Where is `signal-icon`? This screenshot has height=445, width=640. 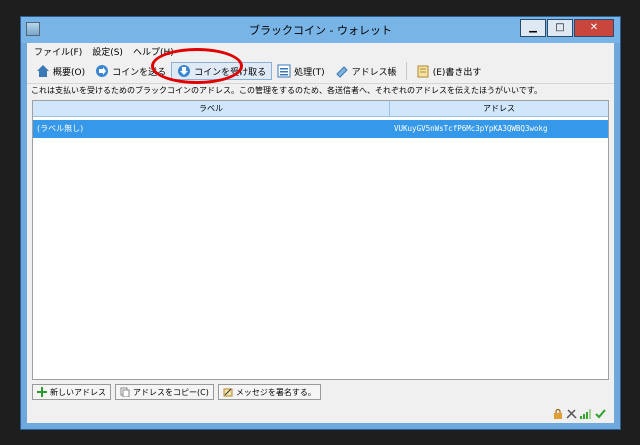
signal-icon is located at coordinates (585, 414).